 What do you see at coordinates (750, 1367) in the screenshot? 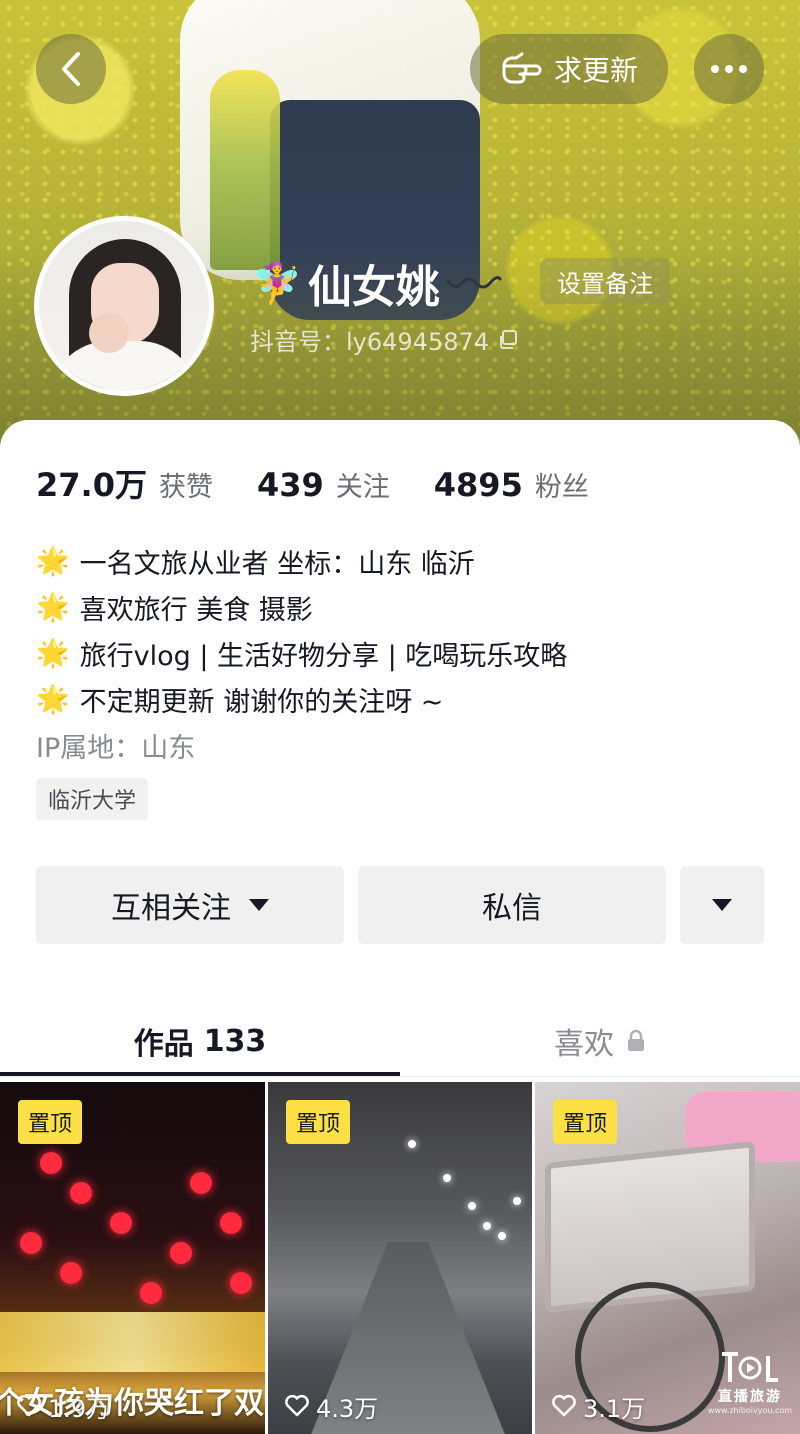
I see `play-logo-icon` at bounding box center [750, 1367].